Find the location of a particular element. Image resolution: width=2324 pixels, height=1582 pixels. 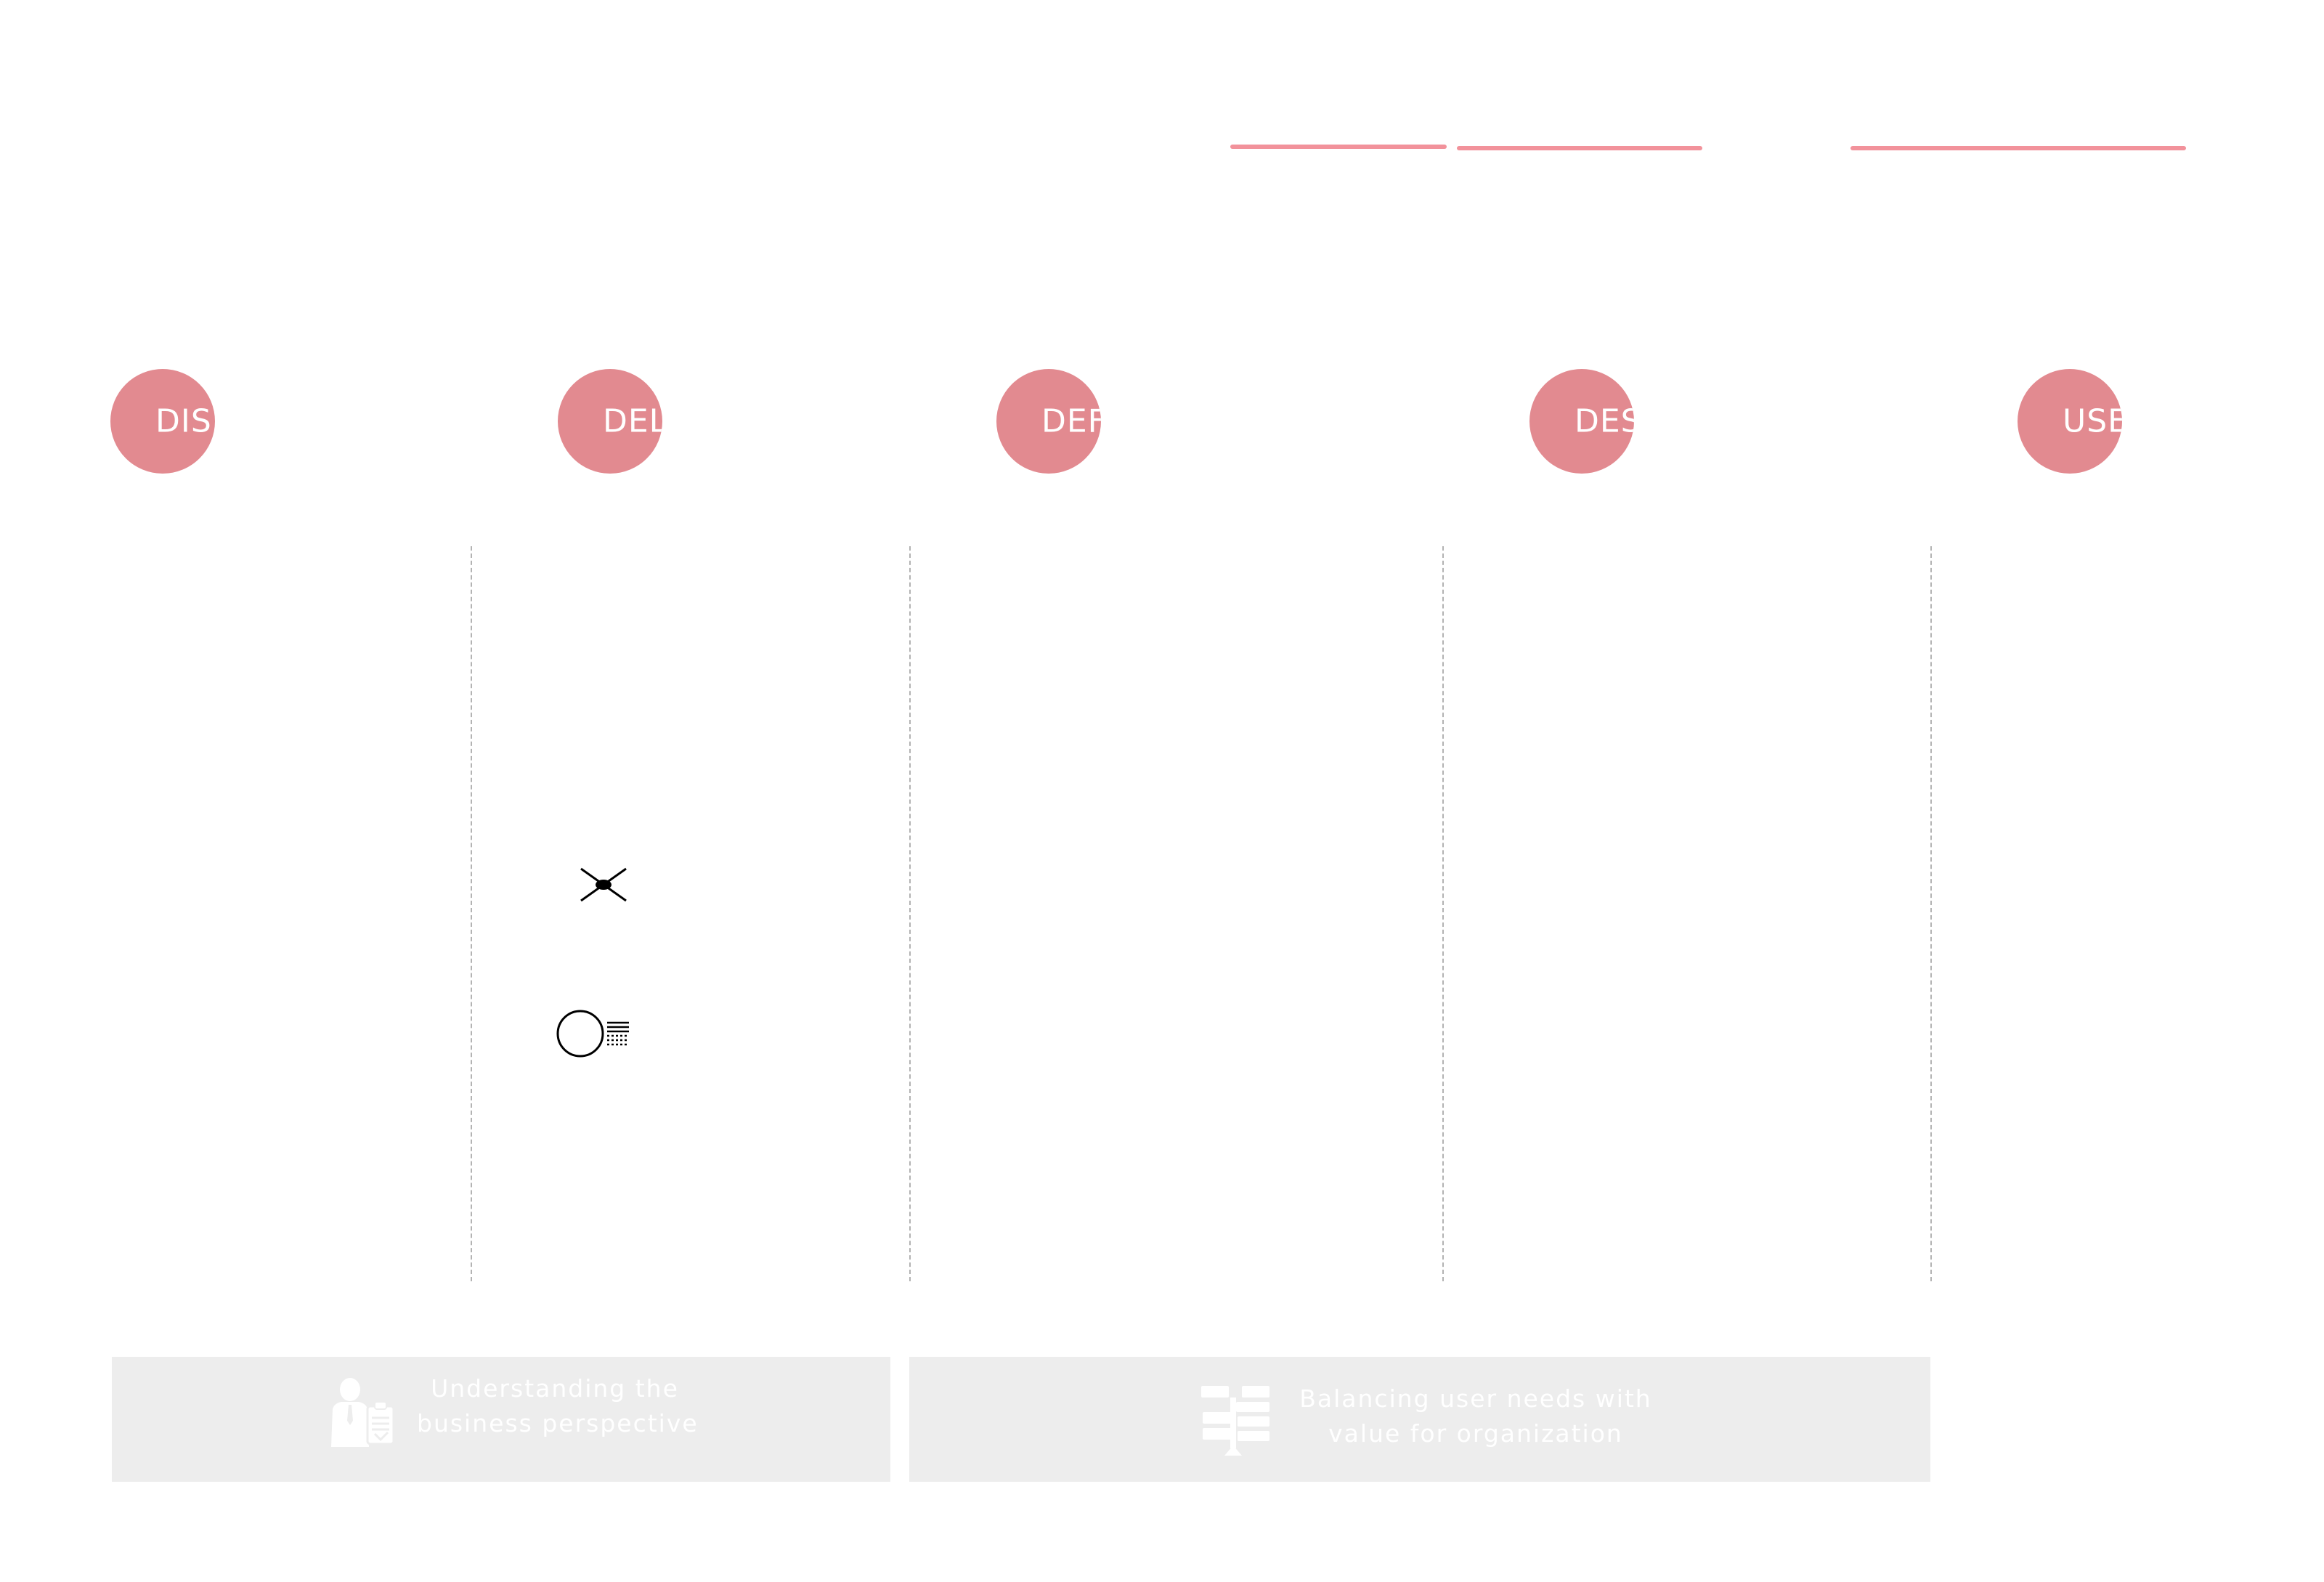

business-person-clipboard-icon is located at coordinates (361, 1414).